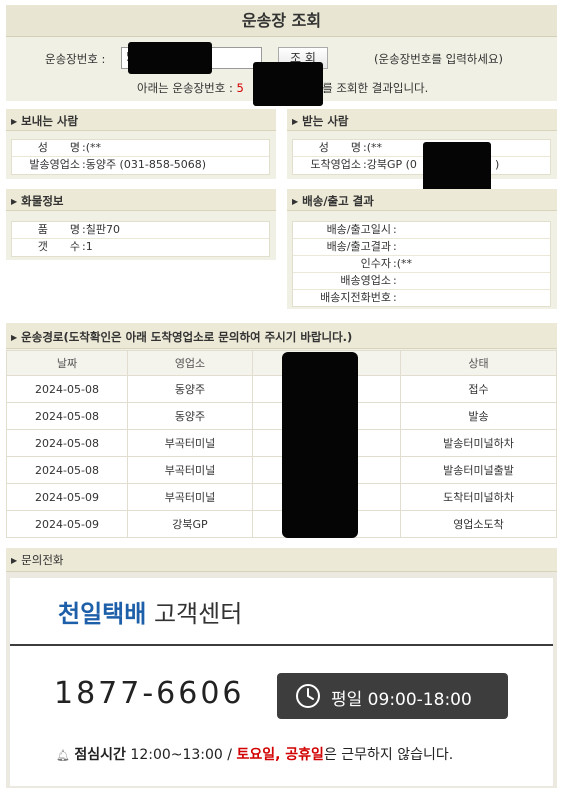 The width and height of the screenshot is (573, 799). I want to click on delivery-recipient-label: 인수자, so click(375, 263).